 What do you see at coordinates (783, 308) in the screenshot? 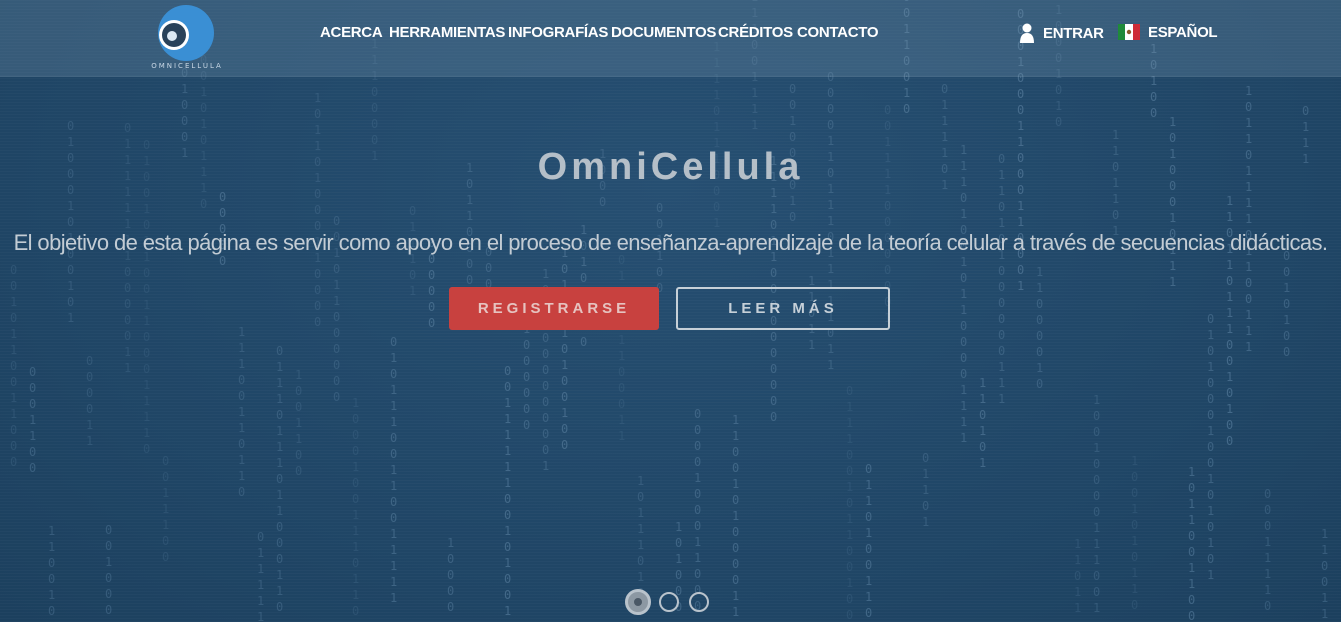
I see `read-more-button: LEER MÁS` at bounding box center [783, 308].